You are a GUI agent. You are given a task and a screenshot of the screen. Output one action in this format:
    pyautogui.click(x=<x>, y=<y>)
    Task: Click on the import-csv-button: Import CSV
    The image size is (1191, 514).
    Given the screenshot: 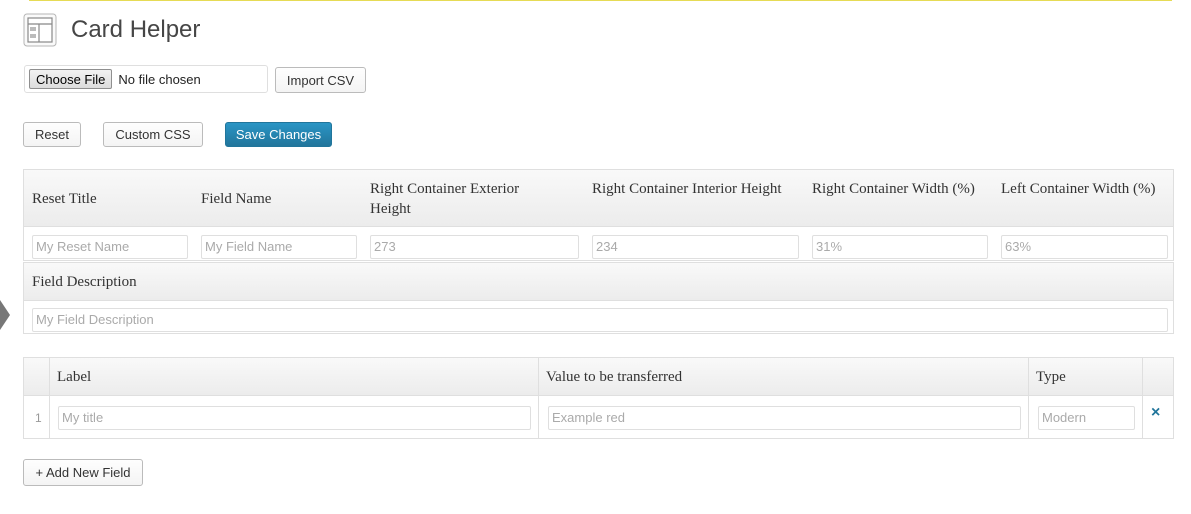 What is the action you would take?
    pyautogui.click(x=320, y=80)
    